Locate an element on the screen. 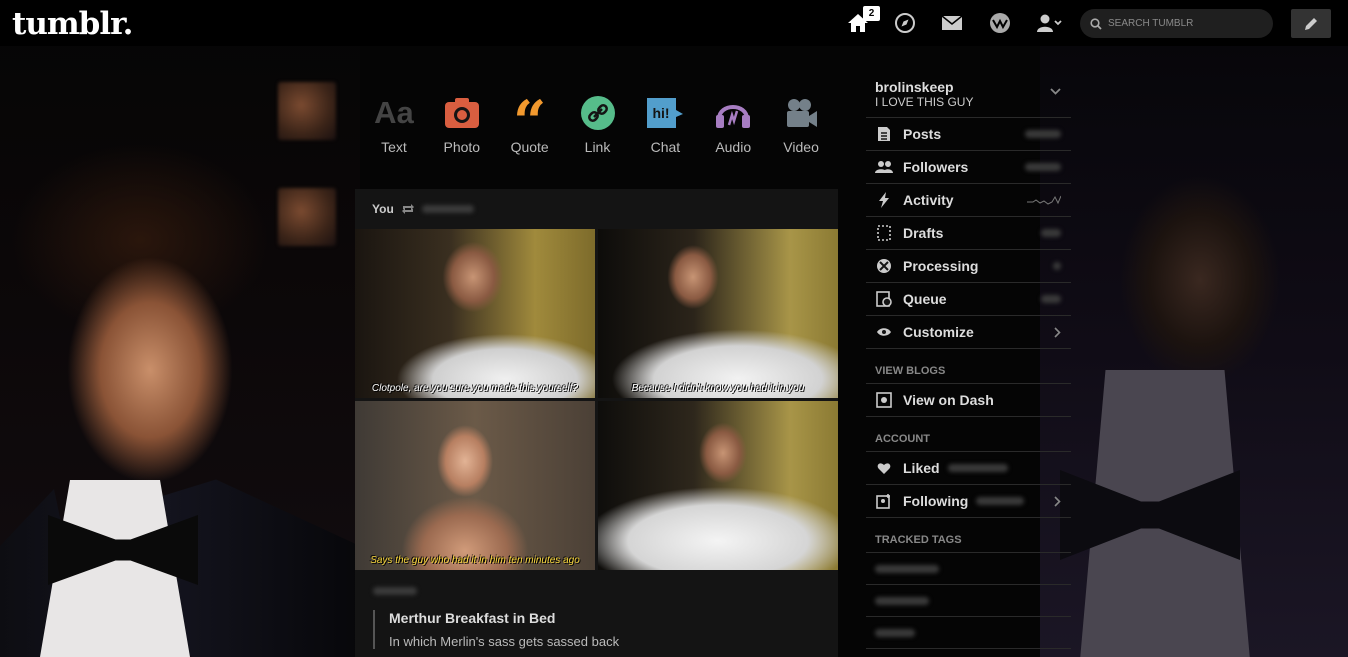 This screenshot has width=1348, height=657. top-navigation-bar: tumblr. 2 is located at coordinates (674, 23).